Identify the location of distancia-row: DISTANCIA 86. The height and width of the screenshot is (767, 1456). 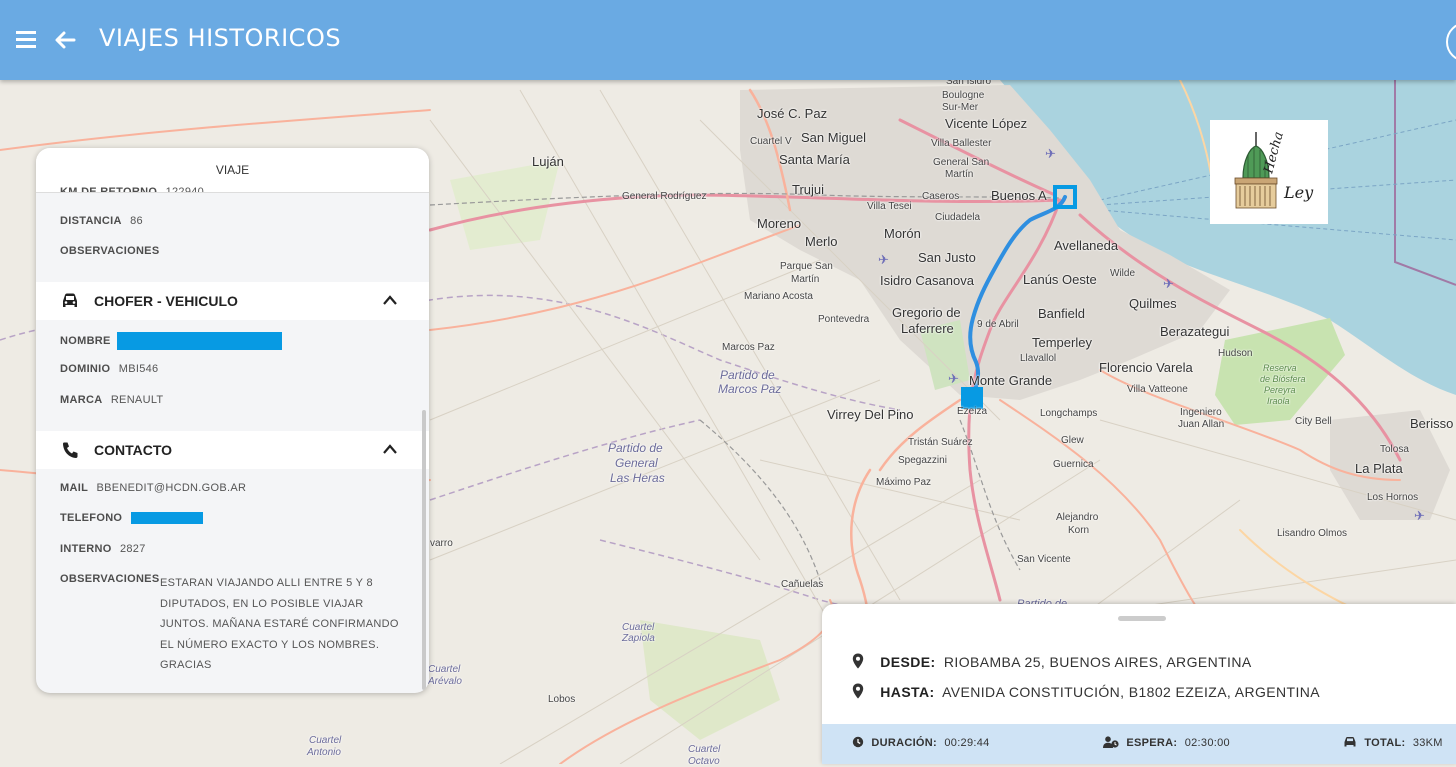
(101, 221).